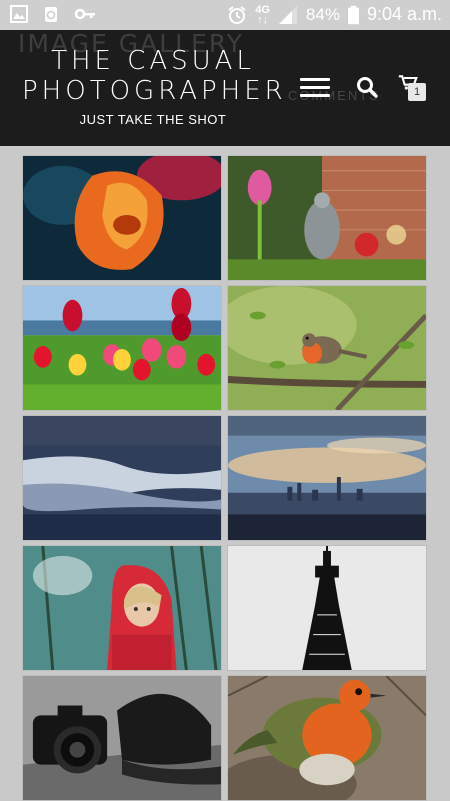 This screenshot has height=801, width=450. Describe the element at coordinates (327, 478) in the screenshot. I see `photo-city-skyline` at that location.